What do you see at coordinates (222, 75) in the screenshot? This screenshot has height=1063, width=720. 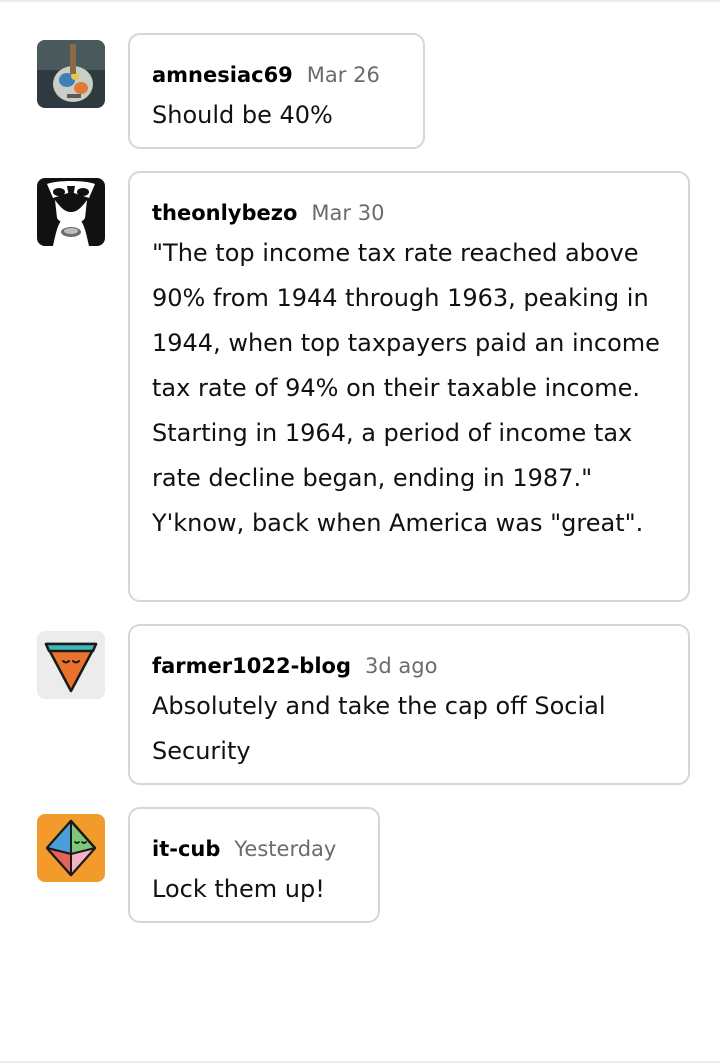 I see `comment-username: amnesiac69` at bounding box center [222, 75].